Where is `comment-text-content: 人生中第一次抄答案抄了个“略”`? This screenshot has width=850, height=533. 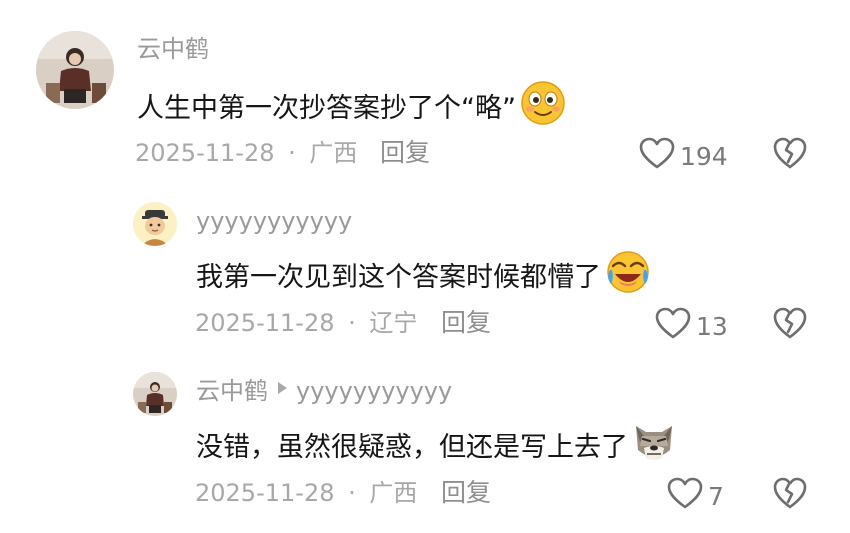 comment-text-content: 人生中第一次抄答案抄了个“略” is located at coordinates (326, 108).